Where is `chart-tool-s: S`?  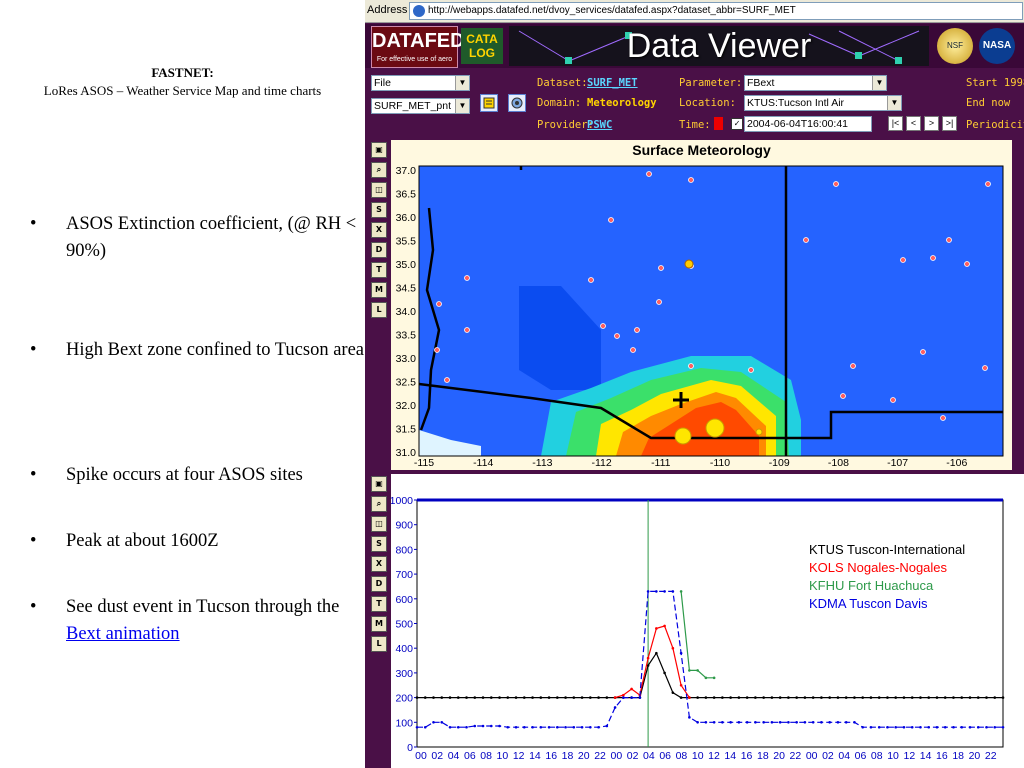
chart-tool-s: S is located at coordinates (379, 544).